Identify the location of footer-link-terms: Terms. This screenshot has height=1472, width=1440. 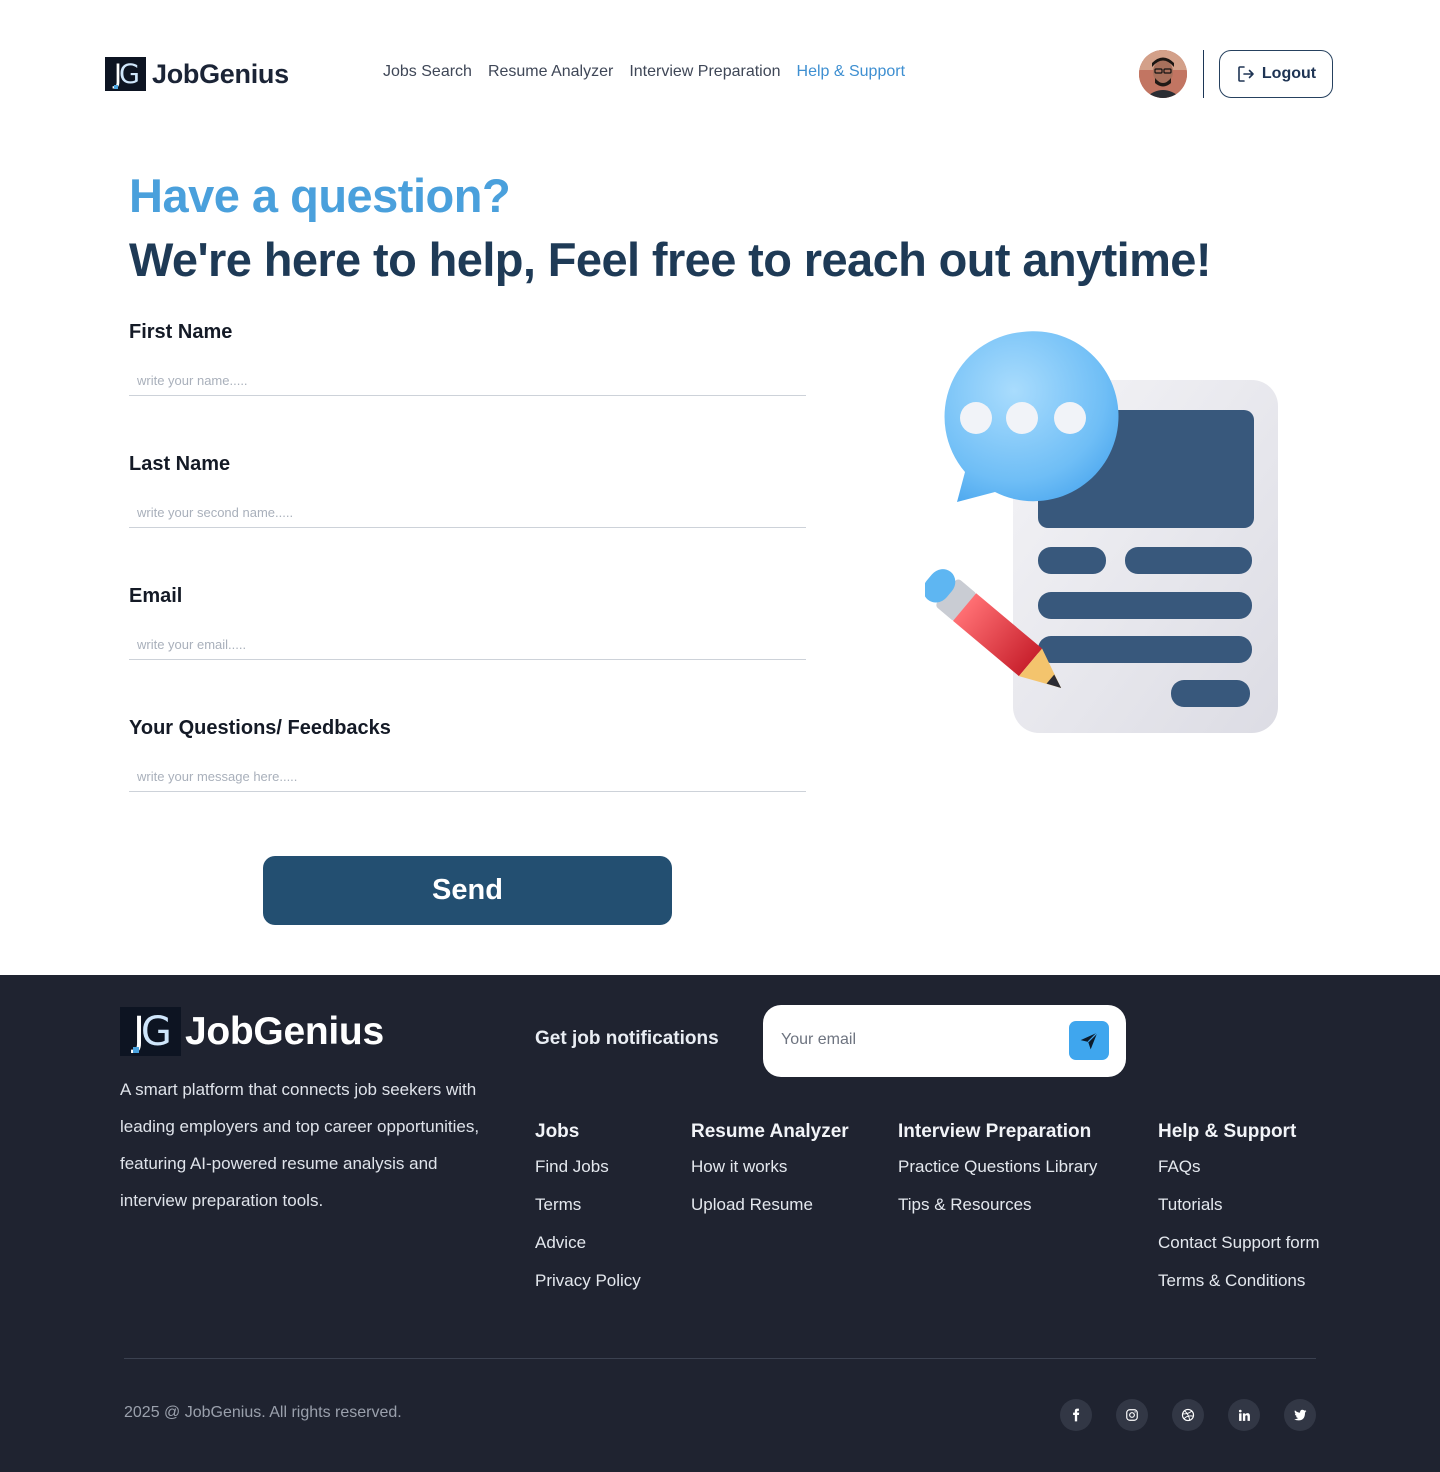
(588, 1214).